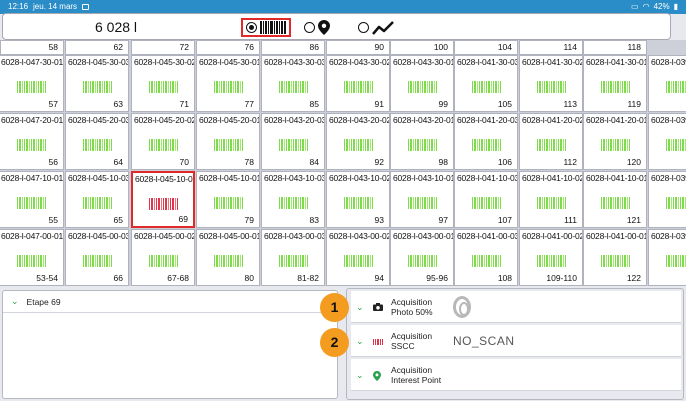 This screenshot has height=401, width=686. What do you see at coordinates (228, 83) in the screenshot?
I see `grid-cell: 6028-l-045-30-01 77` at bounding box center [228, 83].